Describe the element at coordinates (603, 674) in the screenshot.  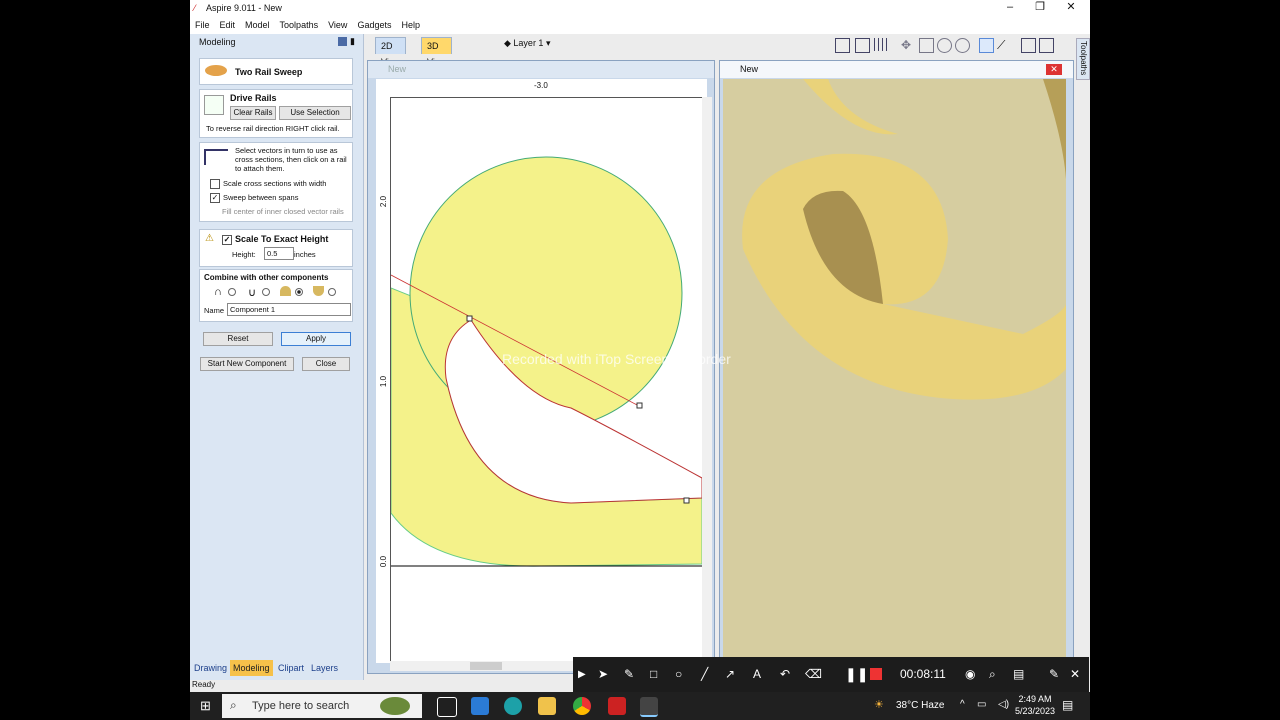
I see `pointer-tool-icon: ➤` at that location.